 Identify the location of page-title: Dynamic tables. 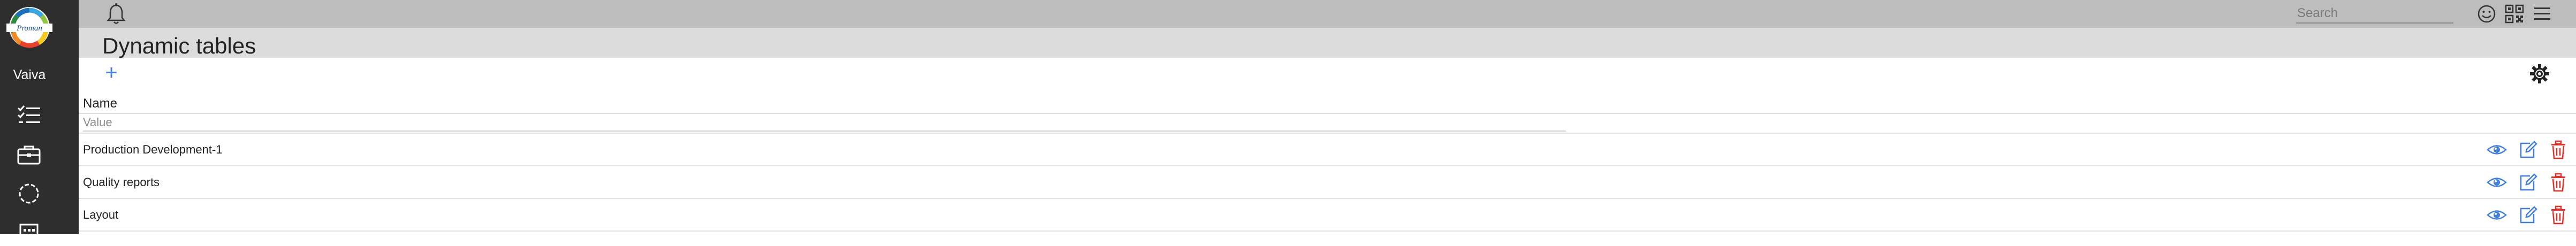
(179, 45).